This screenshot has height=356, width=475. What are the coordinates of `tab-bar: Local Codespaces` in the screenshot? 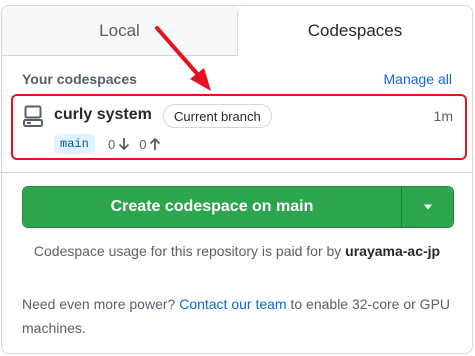 It's located at (237, 31).